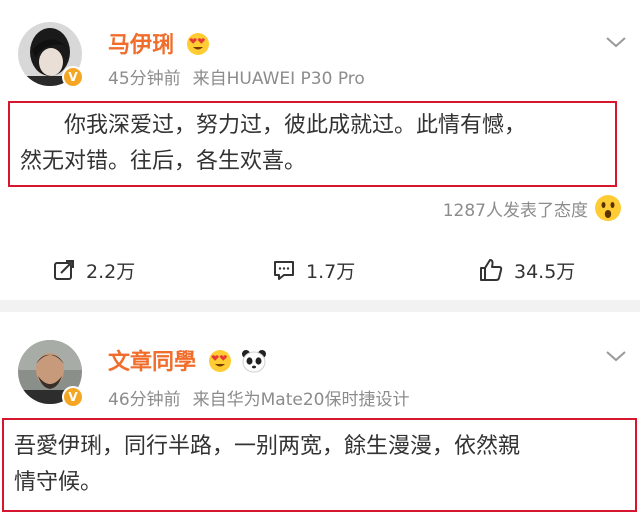 The height and width of the screenshot is (515, 640). Describe the element at coordinates (152, 362) in the screenshot. I see `username-text: 文章同學` at that location.